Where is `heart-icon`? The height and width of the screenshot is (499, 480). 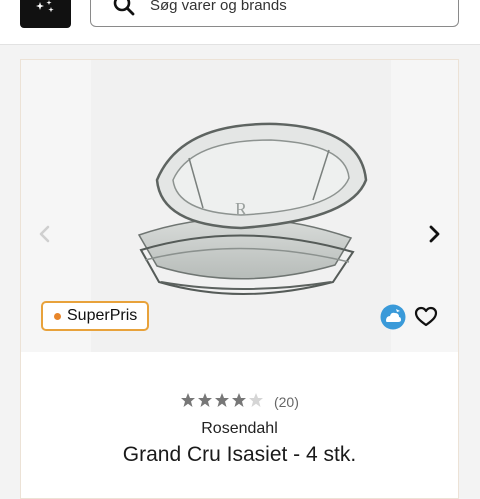
heart-icon is located at coordinates (426, 317).